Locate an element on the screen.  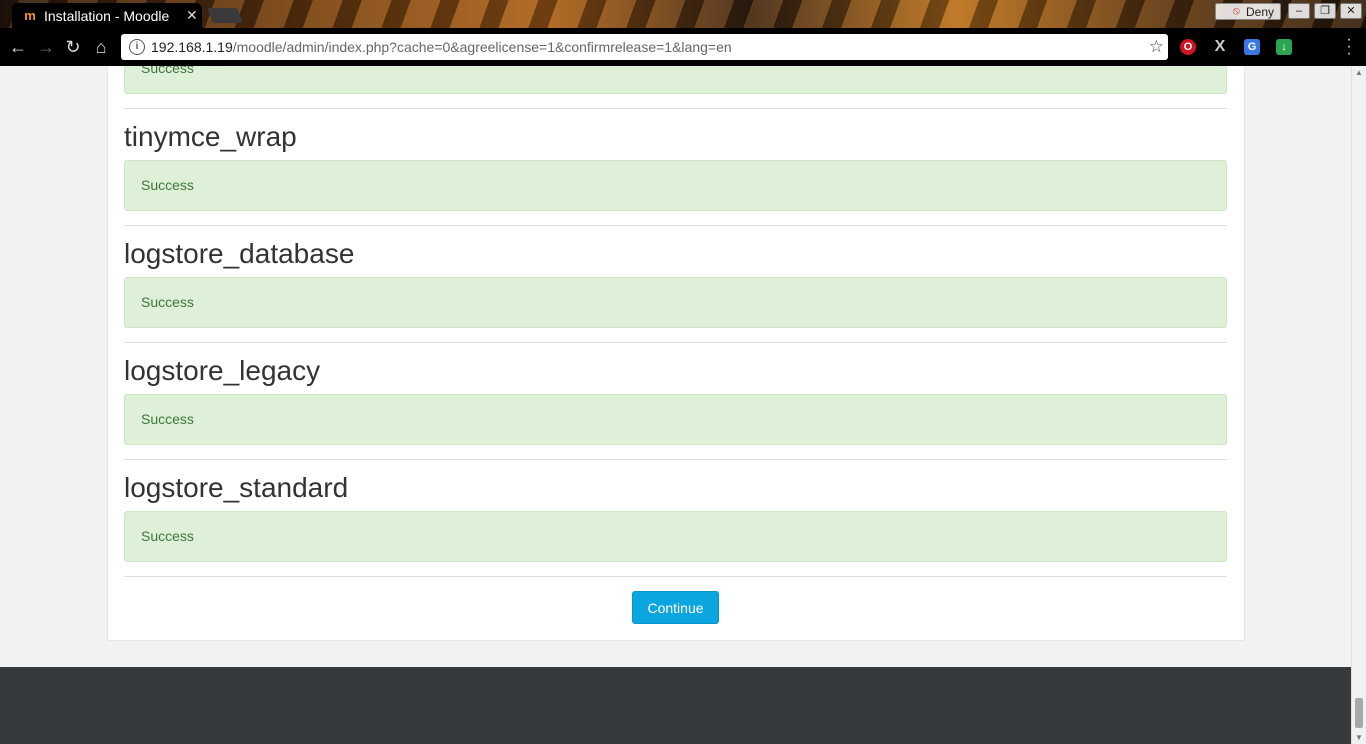
continue-button: Continue is located at coordinates (675, 607).